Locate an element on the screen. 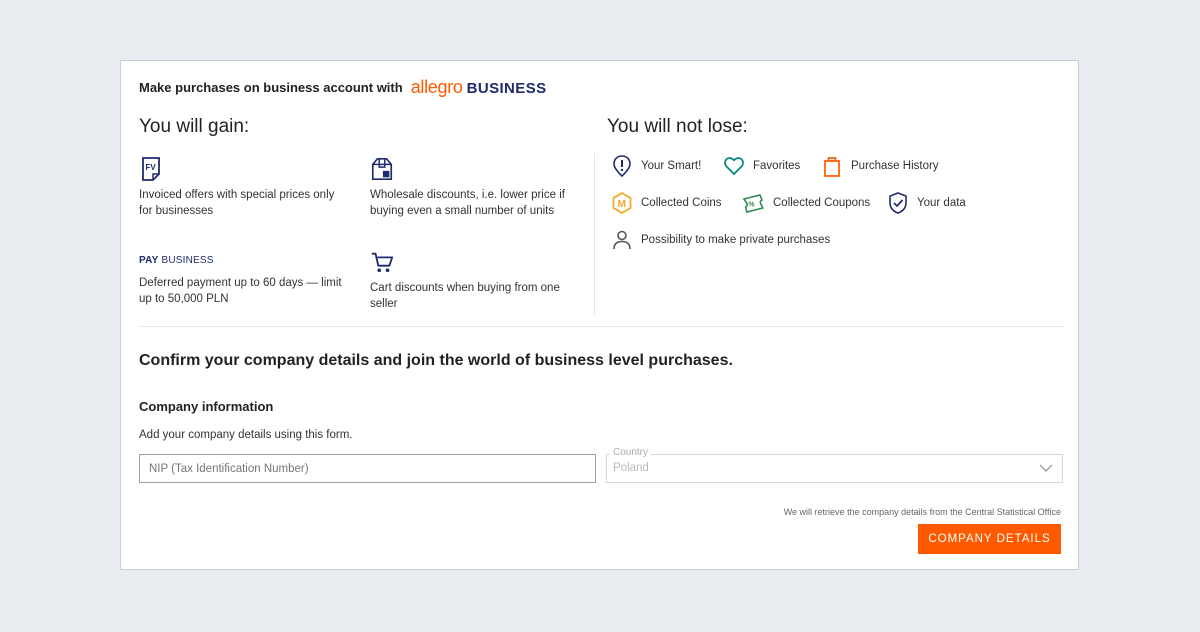 The height and width of the screenshot is (632, 1200). nip-input is located at coordinates (367, 468).